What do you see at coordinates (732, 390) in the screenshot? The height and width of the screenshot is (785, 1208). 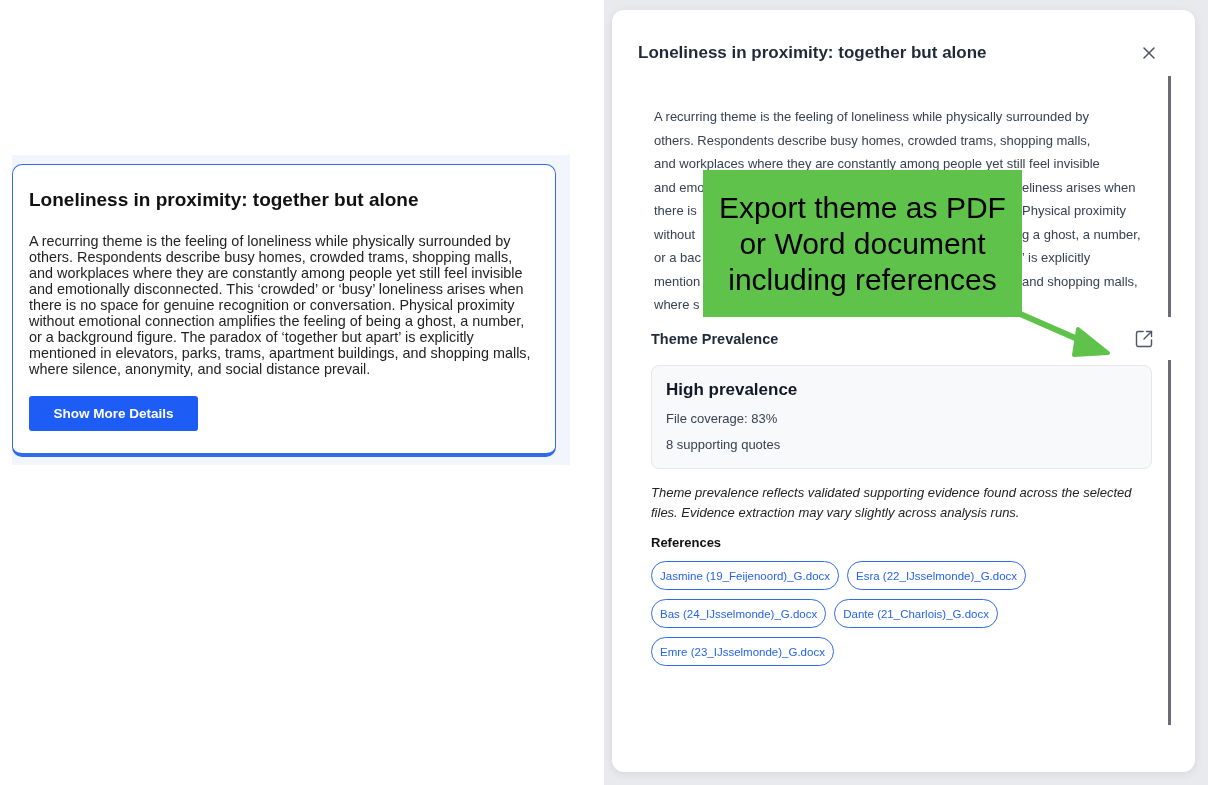 I see `prevalence-level: High prevalence` at bounding box center [732, 390].